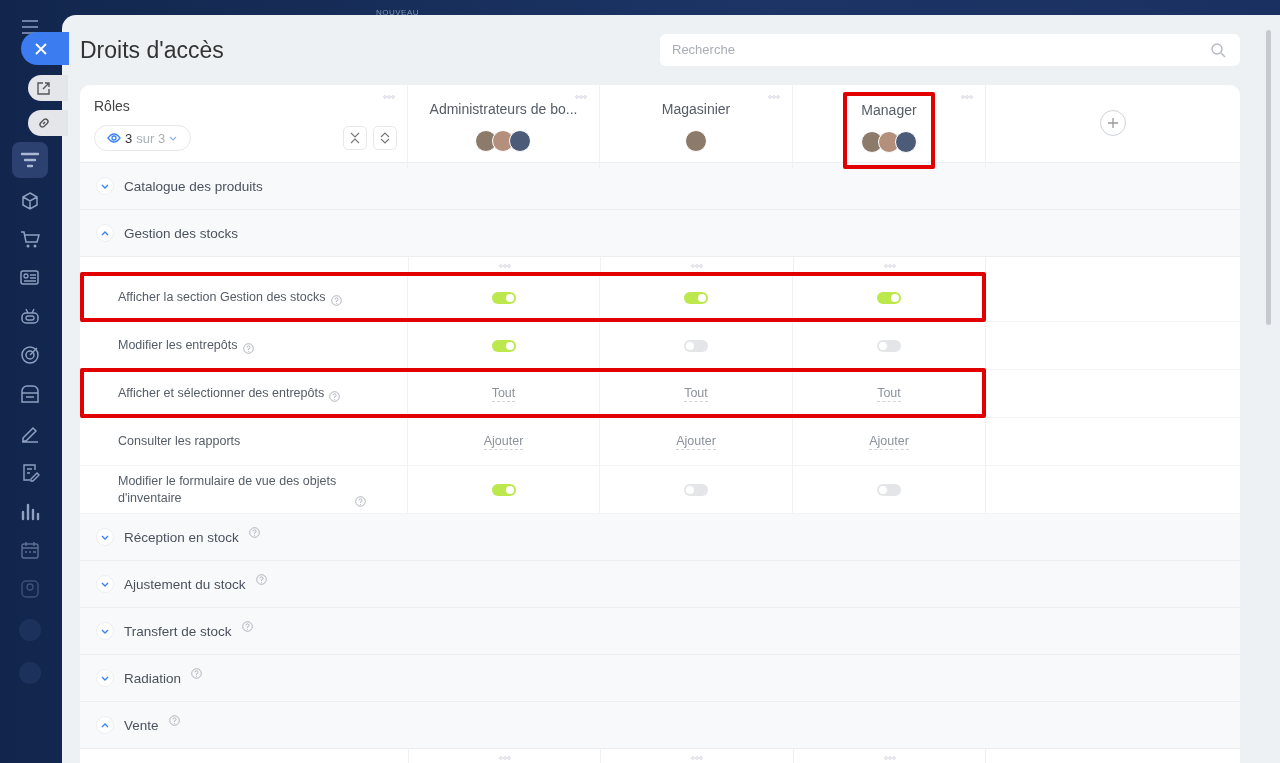 The image size is (1280, 763). What do you see at coordinates (398, 12) in the screenshot?
I see `new-label: NOUVEAU` at bounding box center [398, 12].